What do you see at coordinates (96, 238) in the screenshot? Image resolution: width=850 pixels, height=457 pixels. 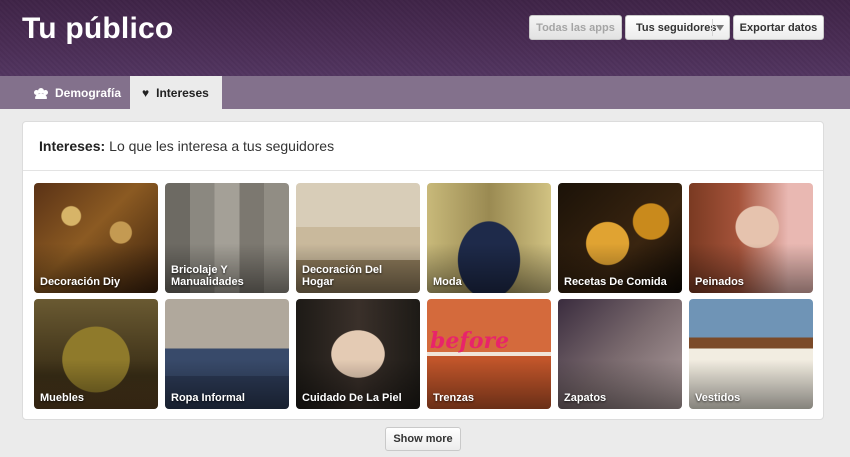 I see `interest-tile-decoracion-diy: Decoración Diy` at bounding box center [96, 238].